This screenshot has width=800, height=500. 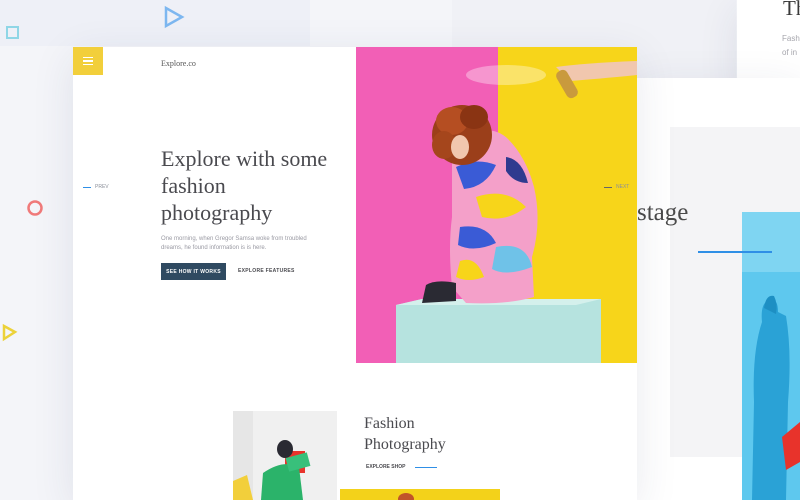 What do you see at coordinates (178, 63) in the screenshot?
I see `brand-logo: Explore.co` at bounding box center [178, 63].